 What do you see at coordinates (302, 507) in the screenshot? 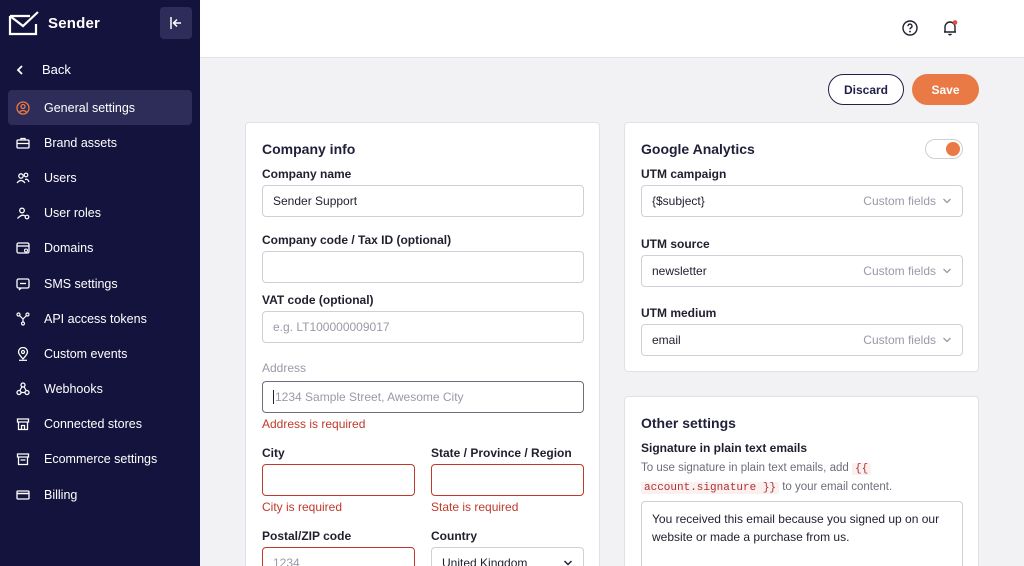
I see `city-error: City is required` at bounding box center [302, 507].